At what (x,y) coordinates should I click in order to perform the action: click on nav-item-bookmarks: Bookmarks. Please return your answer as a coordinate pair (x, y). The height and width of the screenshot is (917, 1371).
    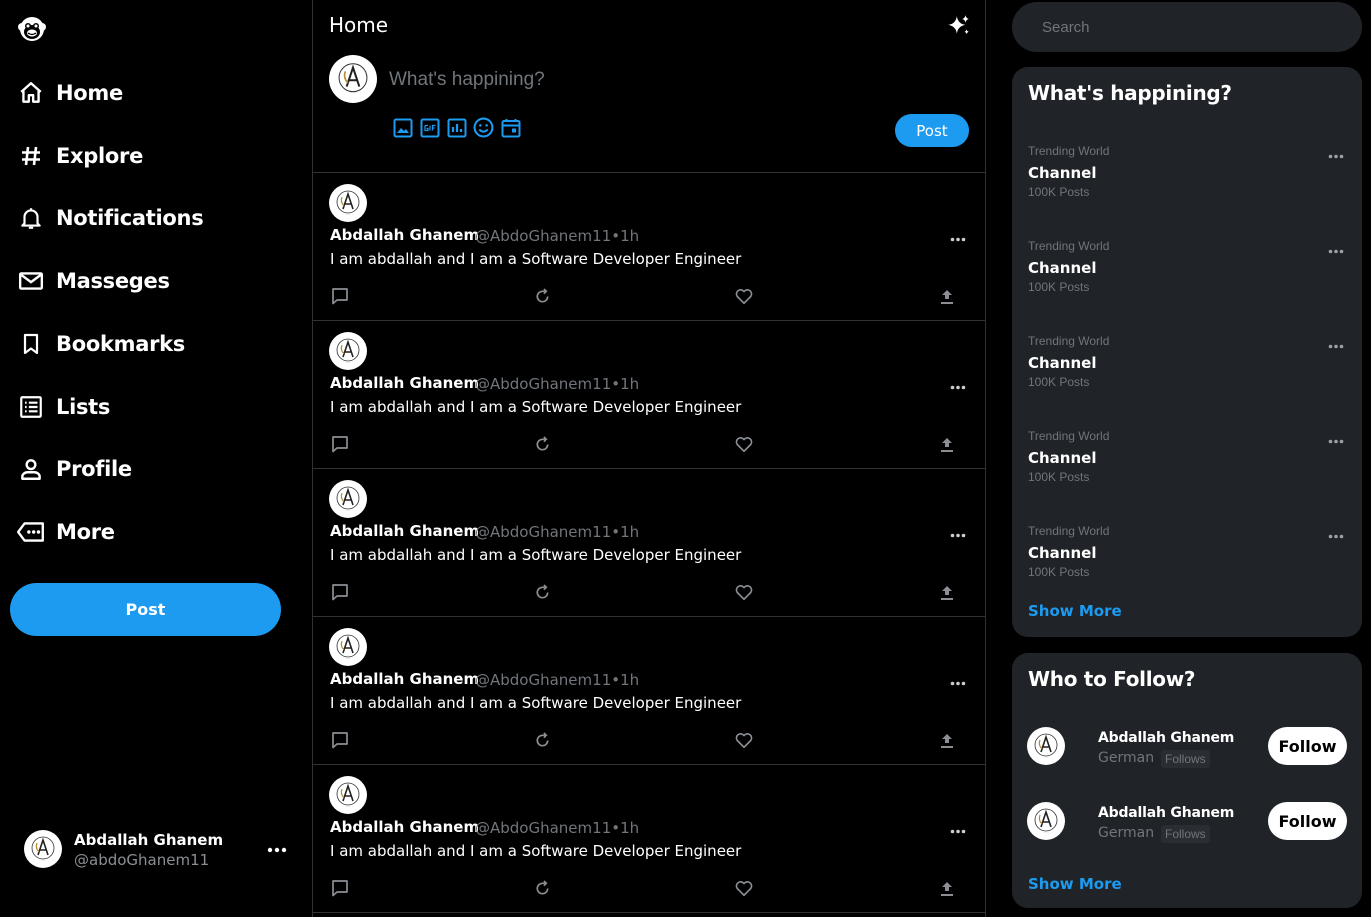
    Looking at the image, I should click on (100, 344).